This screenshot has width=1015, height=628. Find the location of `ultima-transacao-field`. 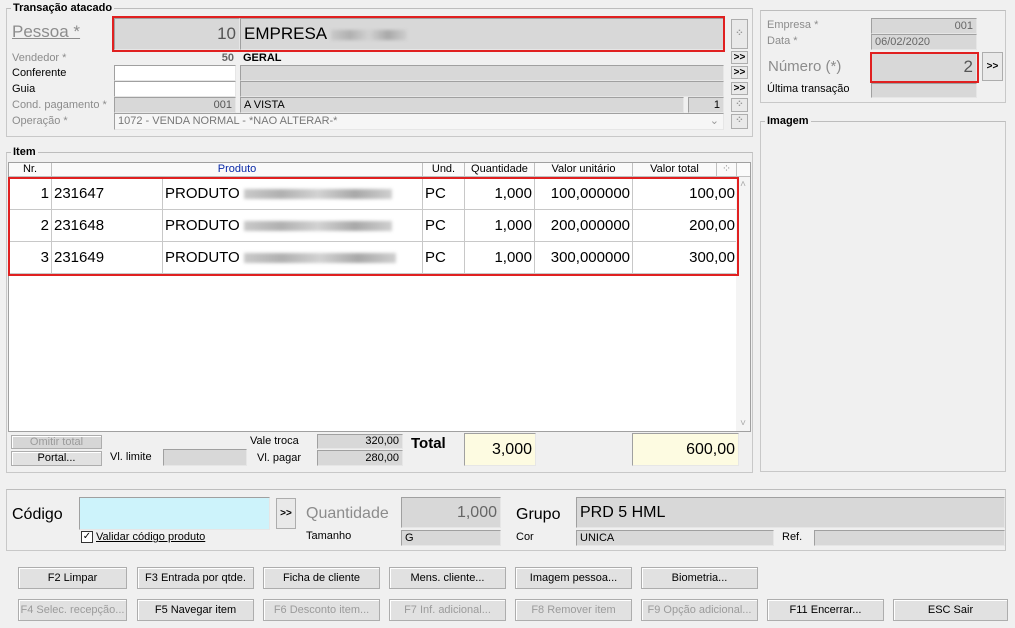

ultima-transacao-field is located at coordinates (924, 90).